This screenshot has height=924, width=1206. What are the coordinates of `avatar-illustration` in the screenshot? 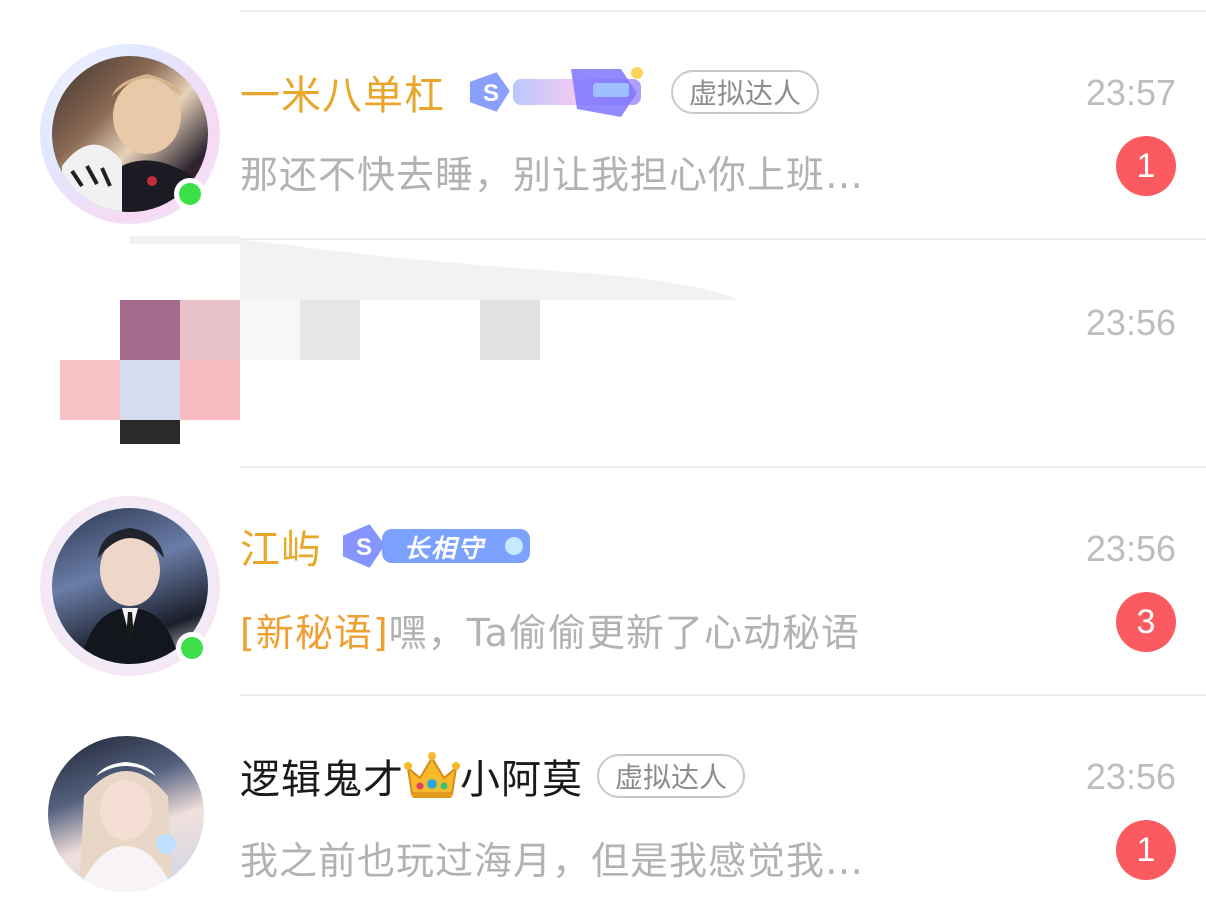 It's located at (127, 827).